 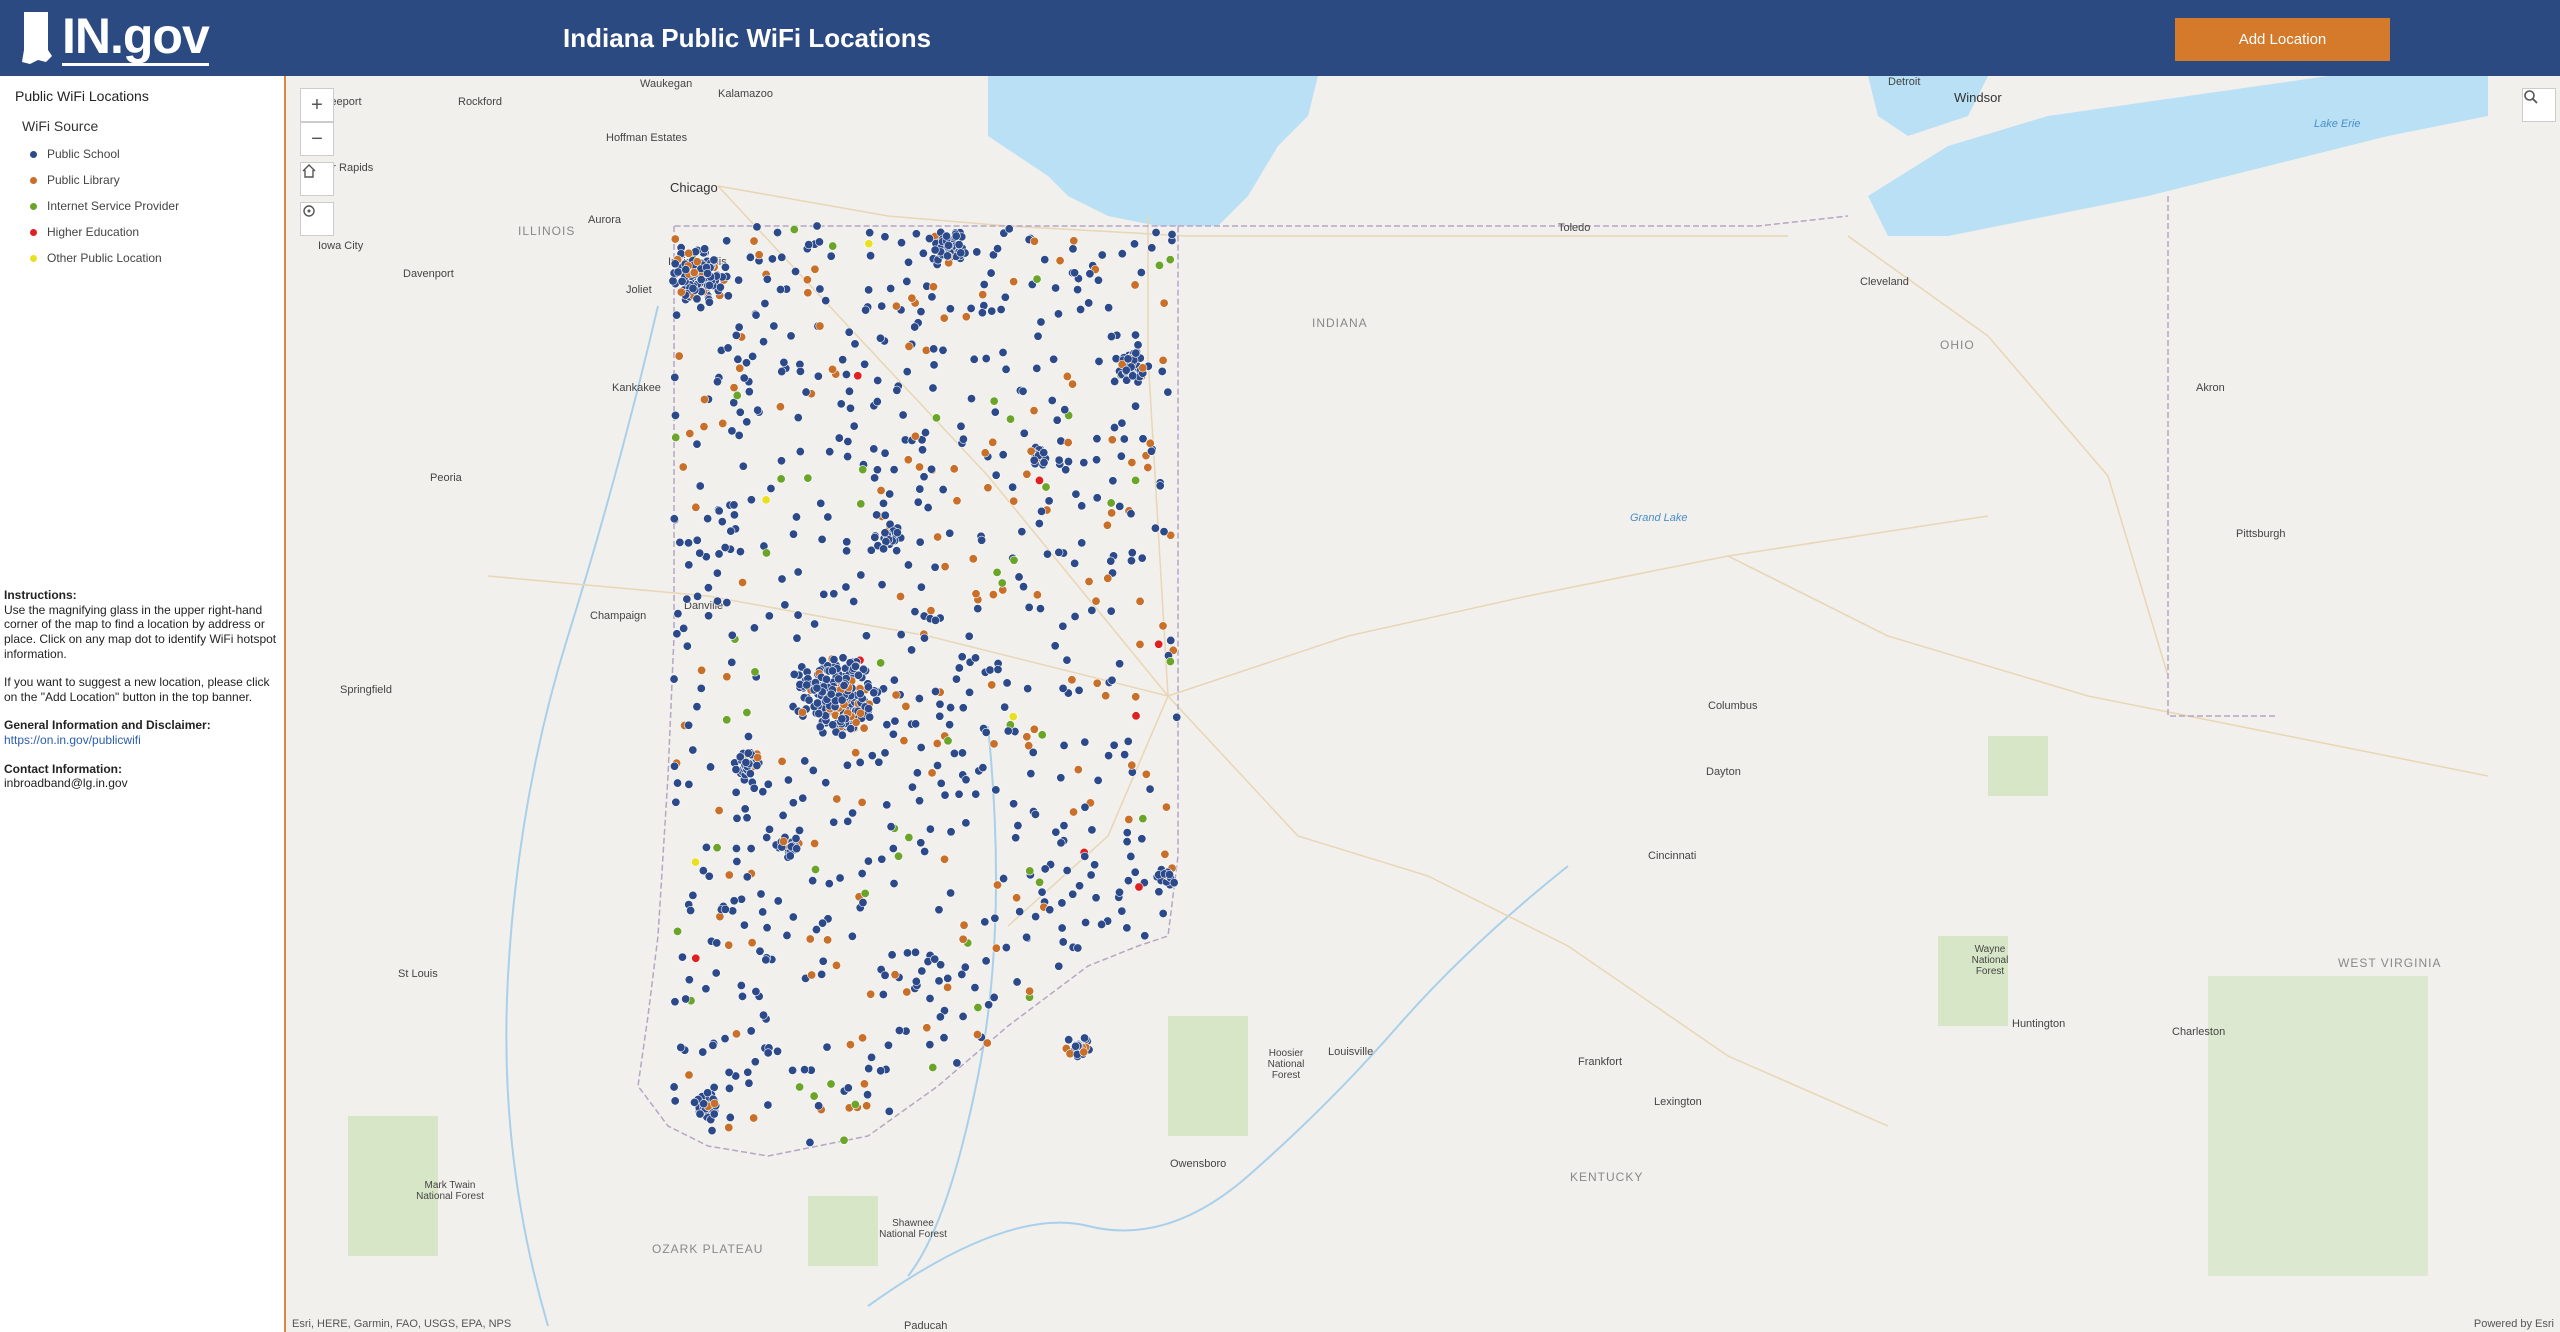 What do you see at coordinates (114, 38) in the screenshot?
I see `ingov-logo: IN.gov` at bounding box center [114, 38].